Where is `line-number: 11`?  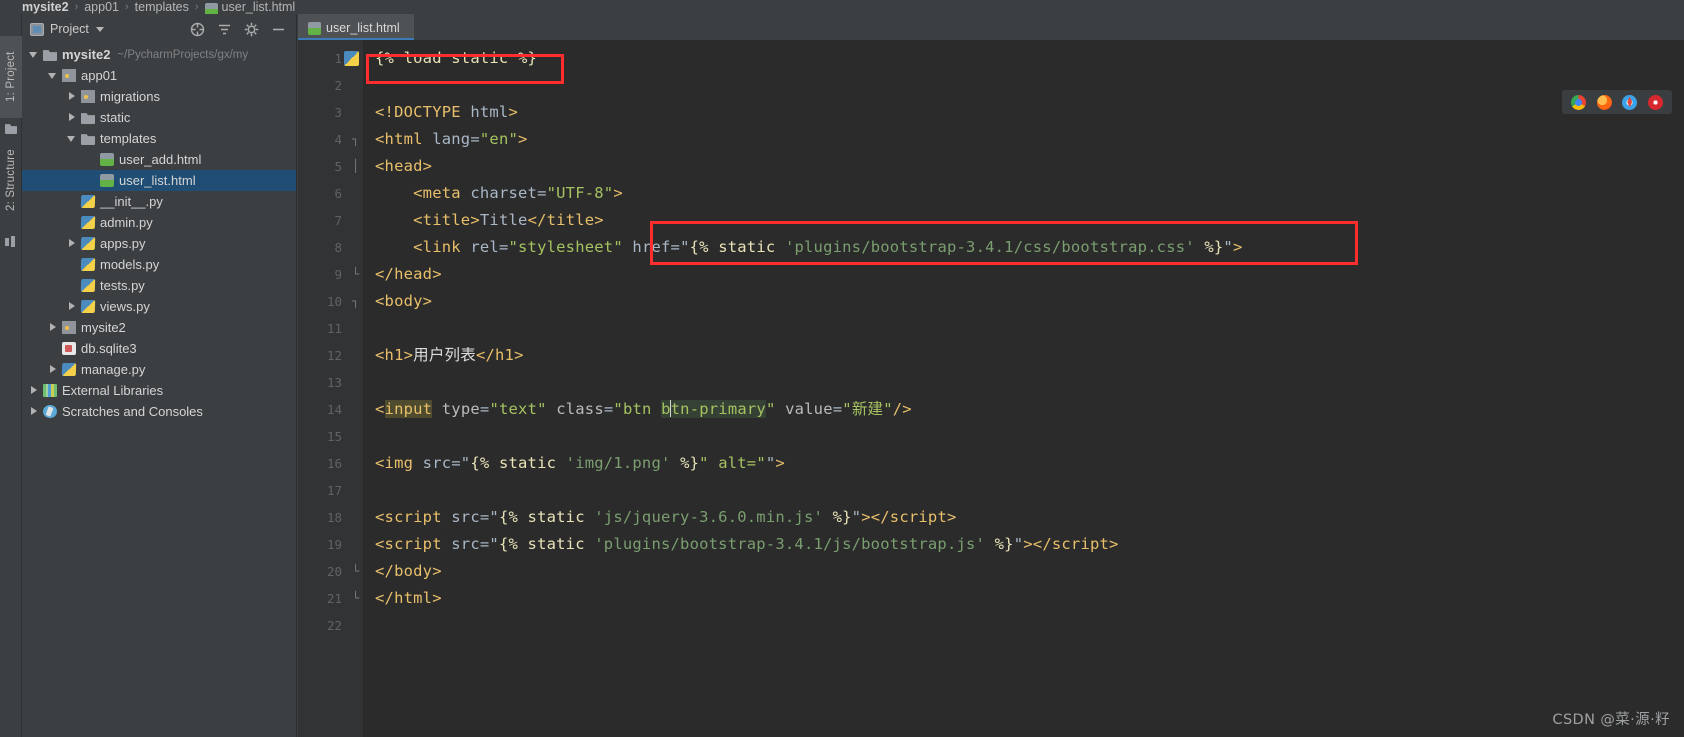 line-number: 11 is located at coordinates (334, 328).